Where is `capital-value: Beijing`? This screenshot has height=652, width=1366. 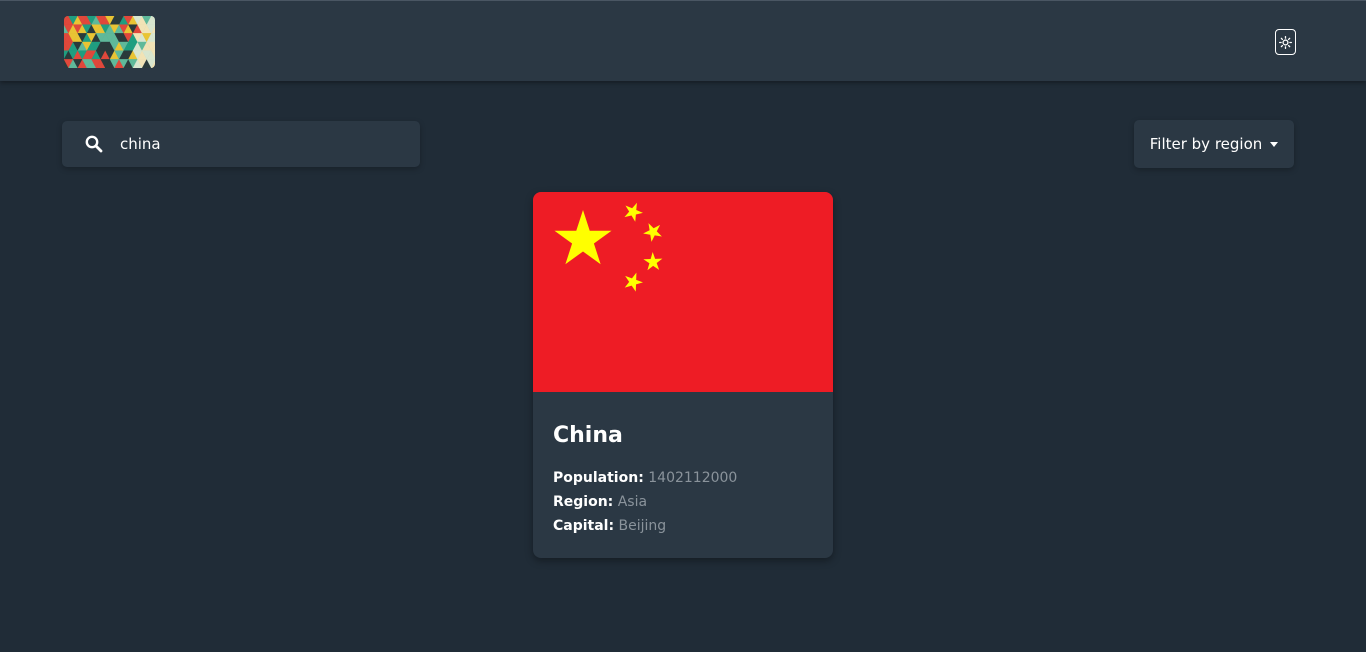
capital-value: Beijing is located at coordinates (642, 526).